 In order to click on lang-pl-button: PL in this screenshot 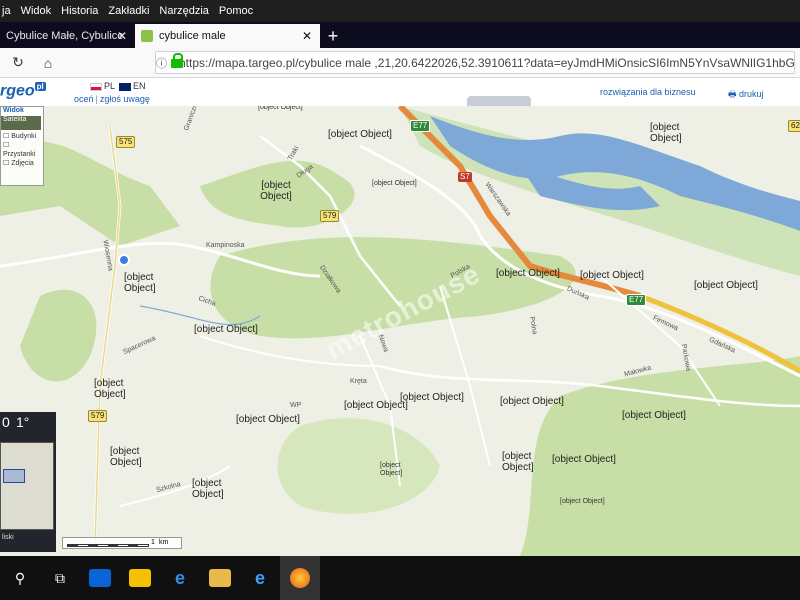, I will do `click(102, 86)`.